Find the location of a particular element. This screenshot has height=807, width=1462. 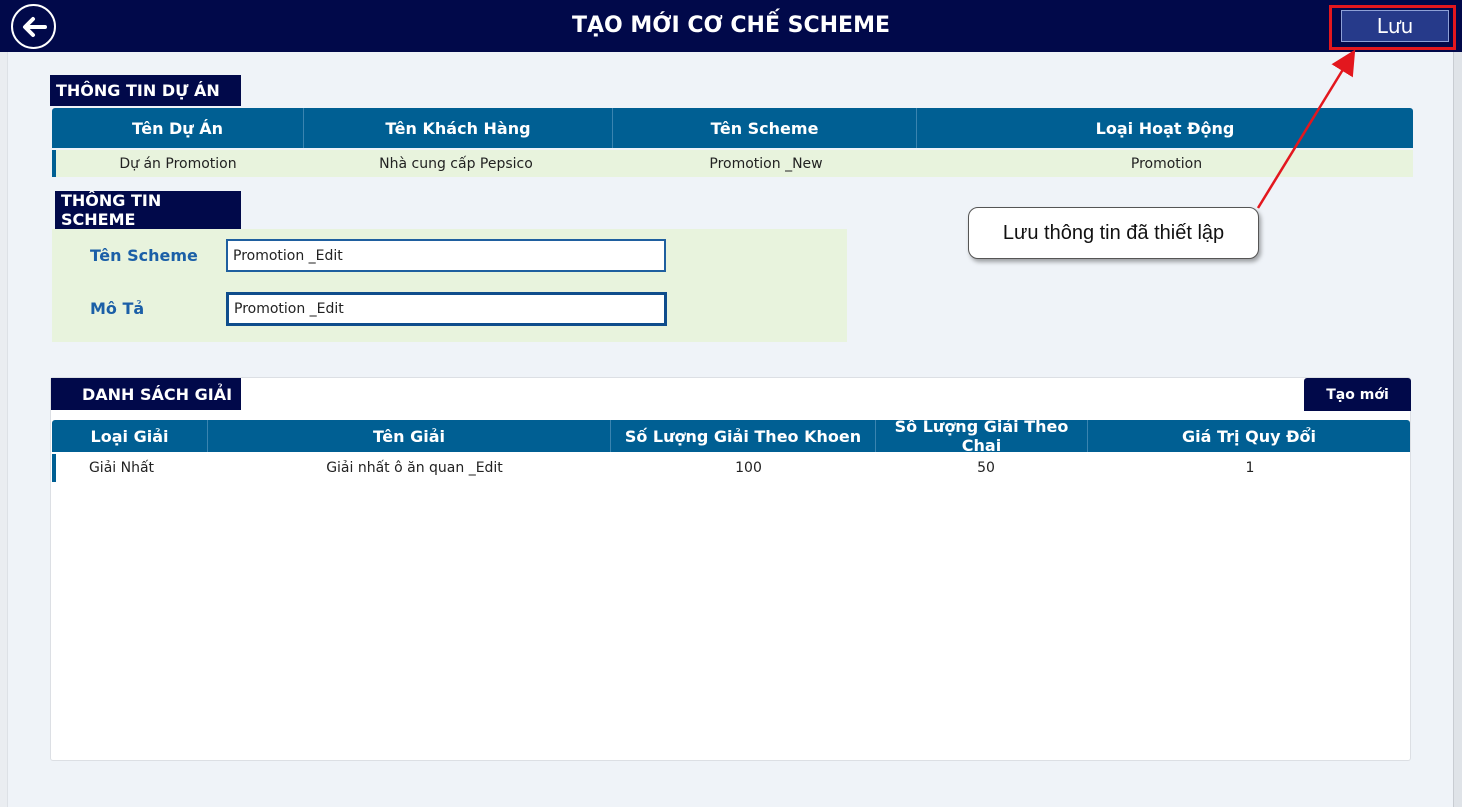

column-header: Tên Khách Hàng is located at coordinates (458, 128).